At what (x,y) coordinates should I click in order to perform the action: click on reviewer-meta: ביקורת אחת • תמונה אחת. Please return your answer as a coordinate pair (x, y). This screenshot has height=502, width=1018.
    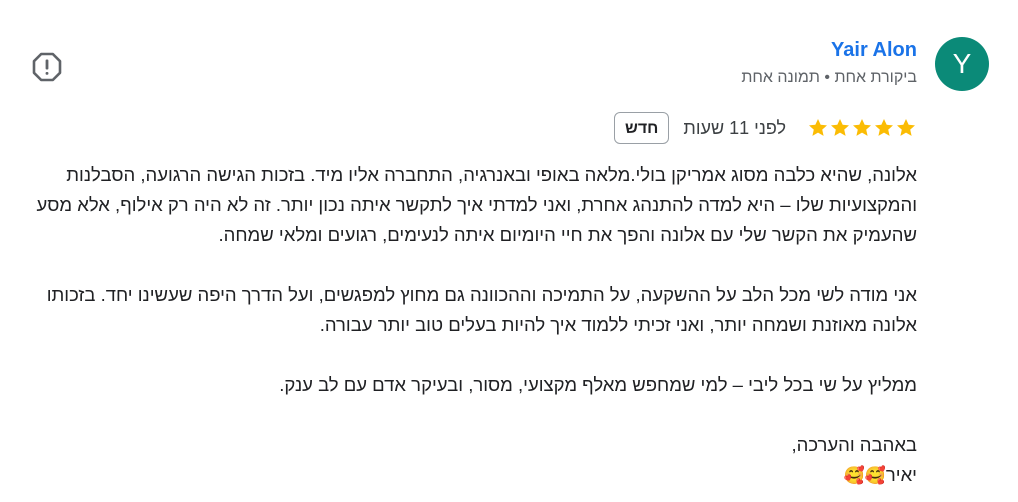
    Looking at the image, I should click on (829, 77).